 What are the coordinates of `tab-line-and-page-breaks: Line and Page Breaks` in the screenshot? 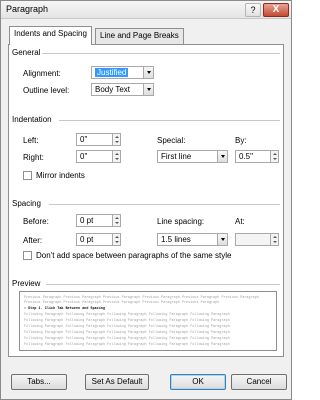 It's located at (139, 36).